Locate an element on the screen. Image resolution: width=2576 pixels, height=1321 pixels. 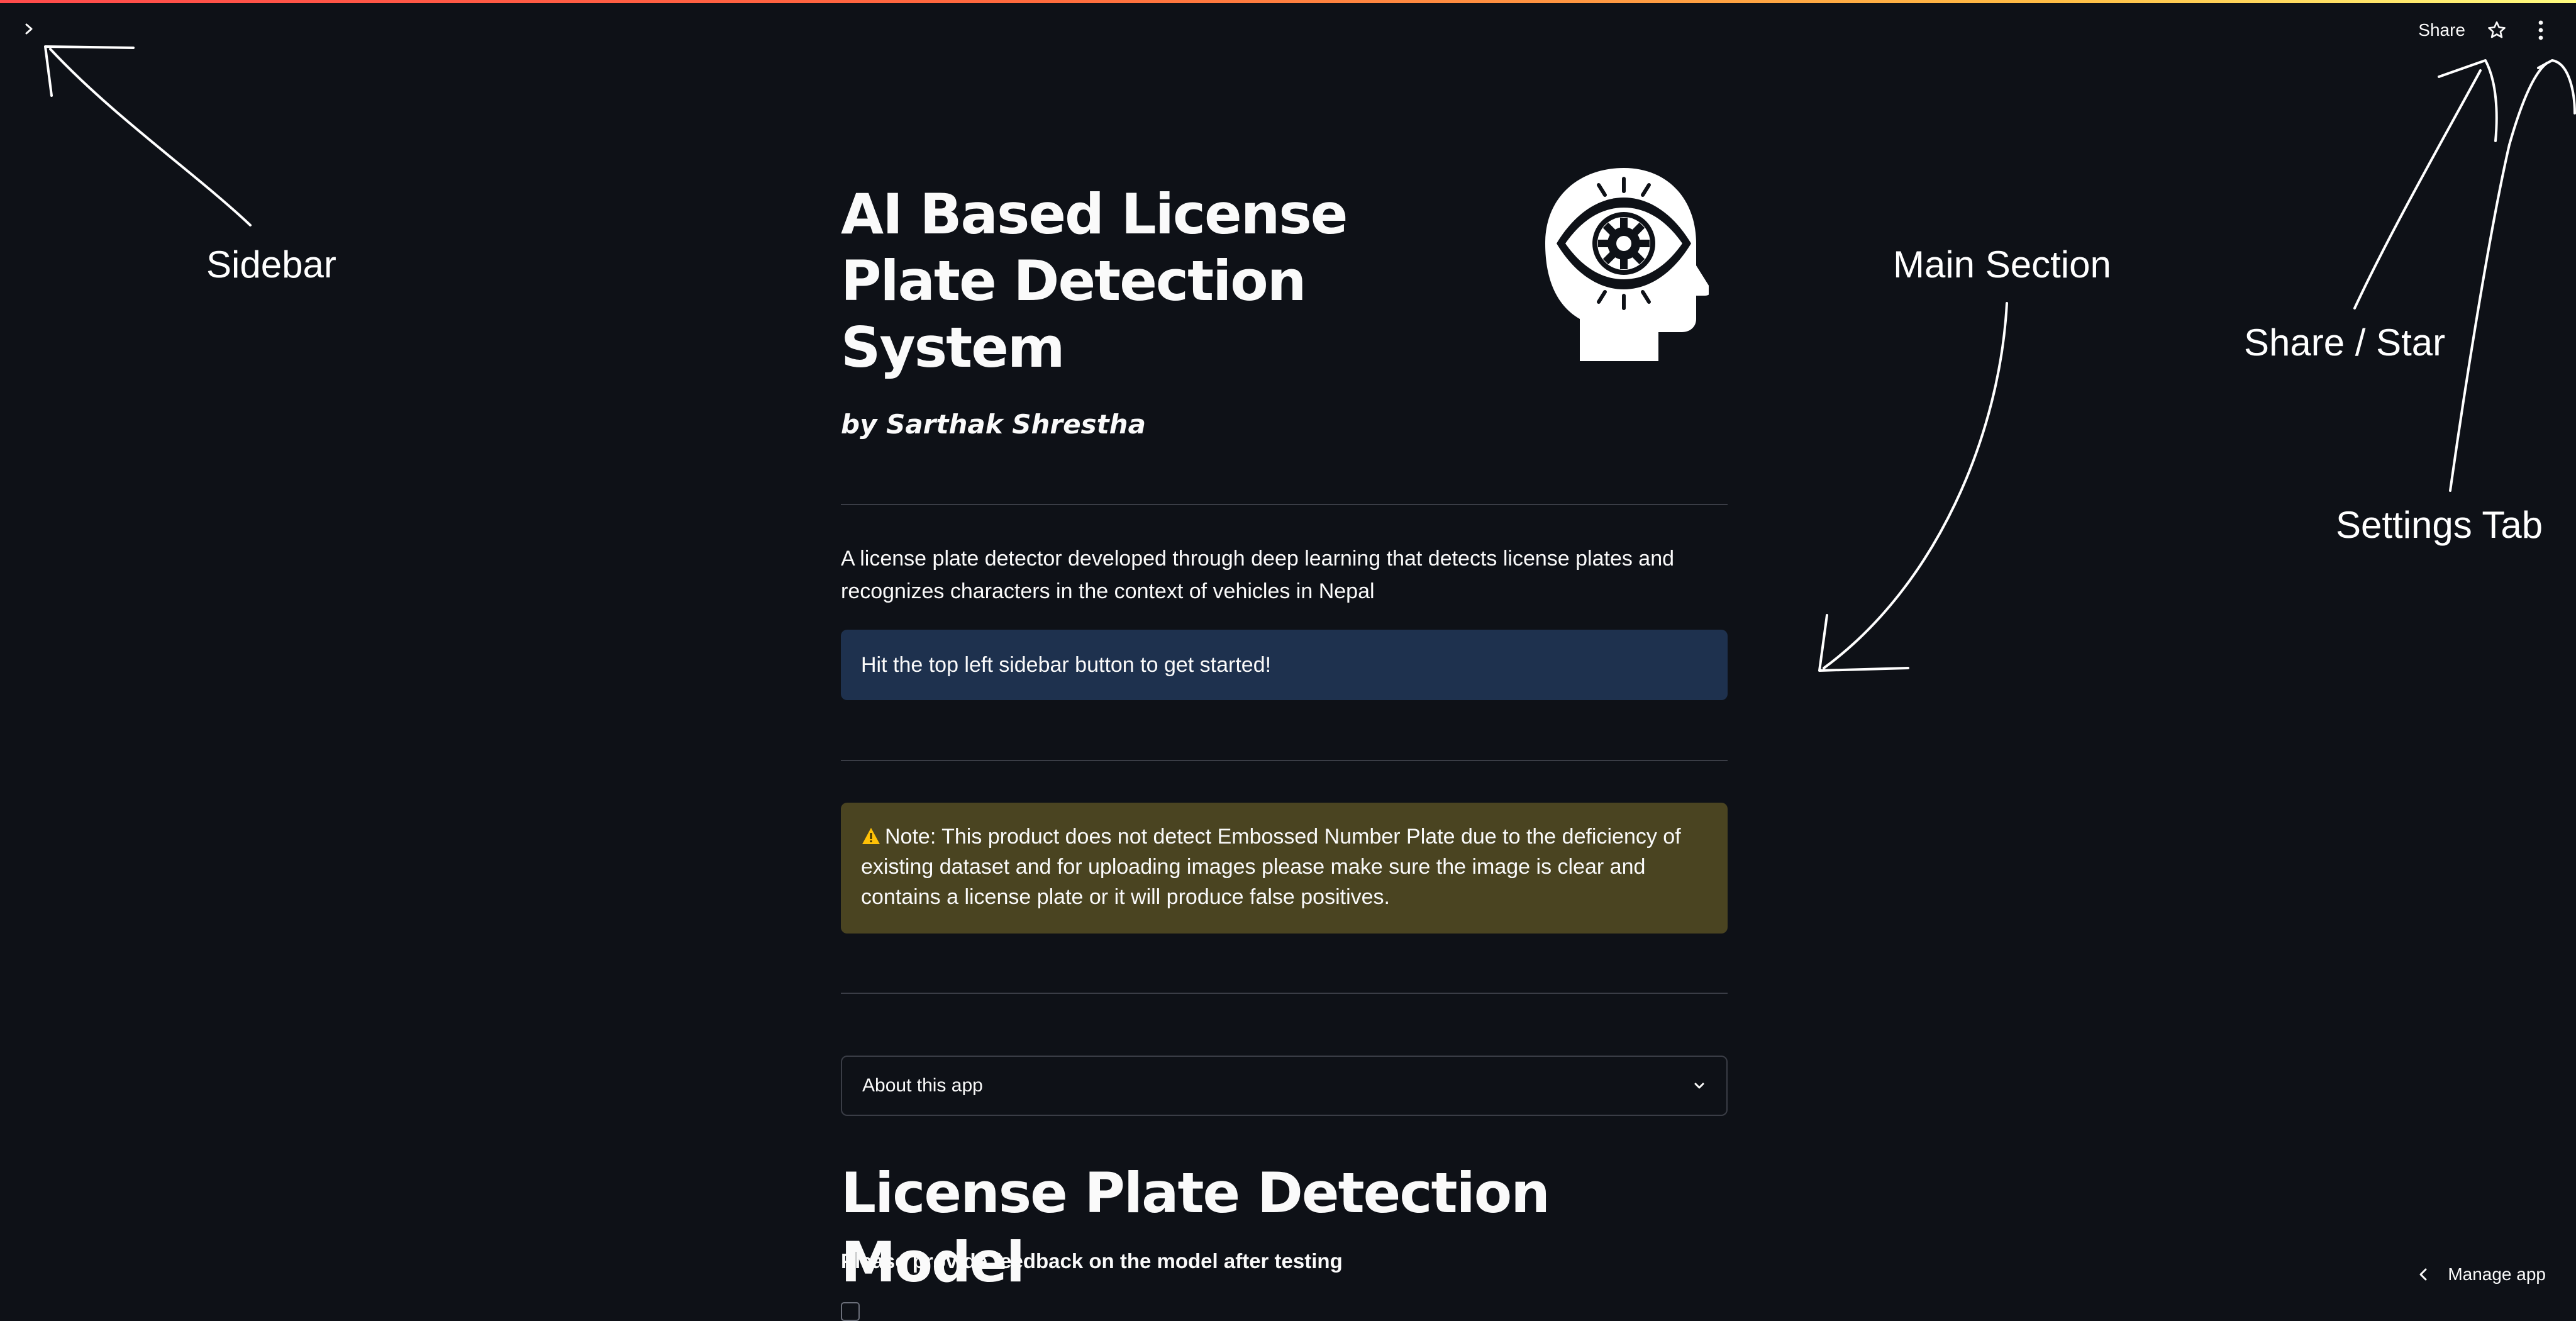
settings-menu-button is located at coordinates (2540, 31).